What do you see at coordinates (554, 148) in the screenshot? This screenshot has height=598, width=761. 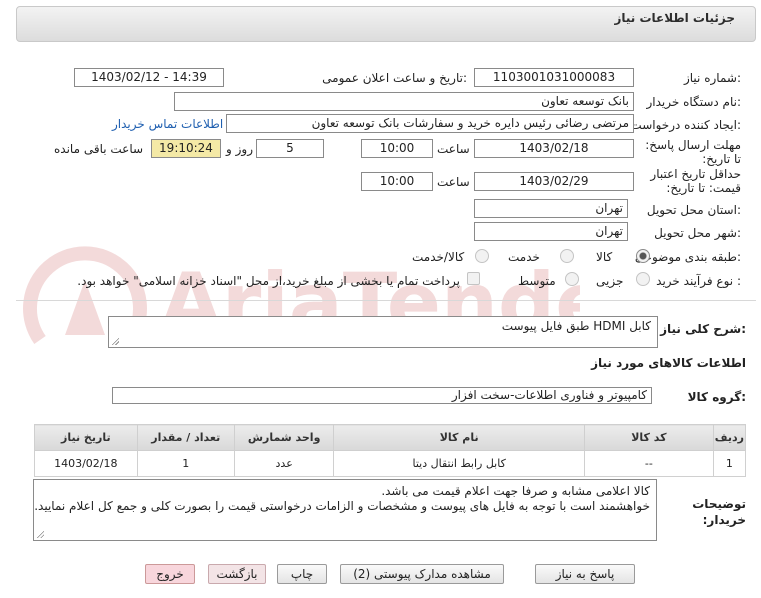 I see `reply-deadline-date: 1403/02/18` at bounding box center [554, 148].